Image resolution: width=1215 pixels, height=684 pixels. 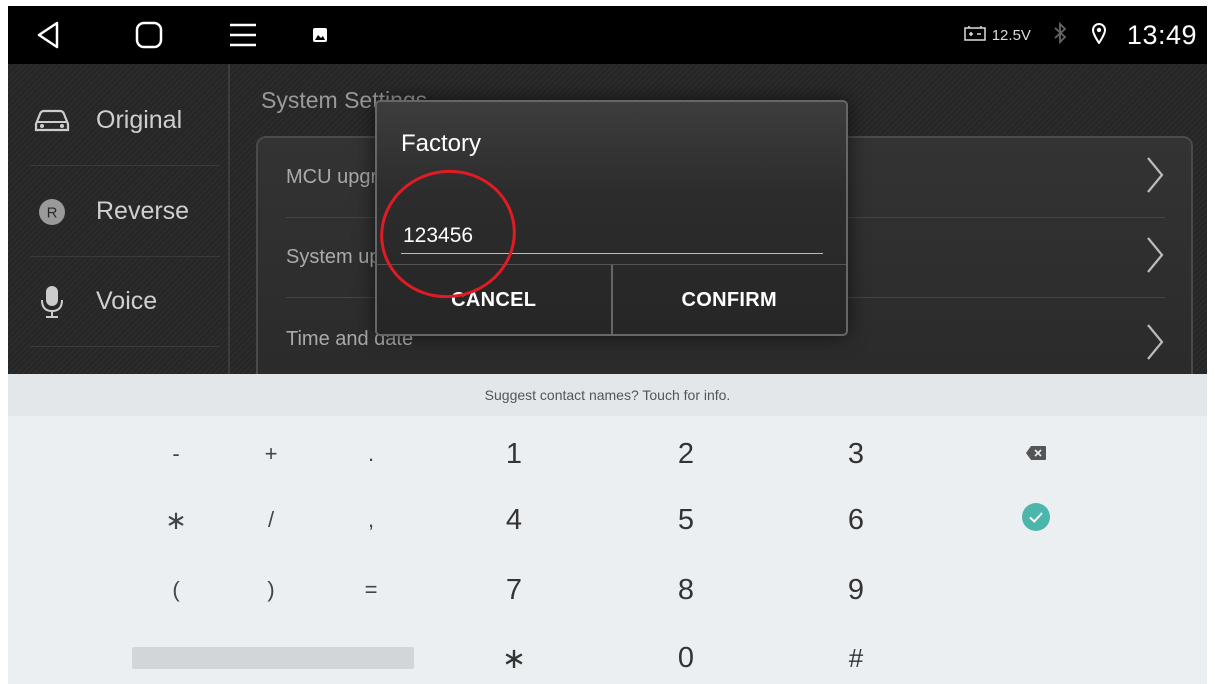 I want to click on backspace-key, so click(x=1036, y=454).